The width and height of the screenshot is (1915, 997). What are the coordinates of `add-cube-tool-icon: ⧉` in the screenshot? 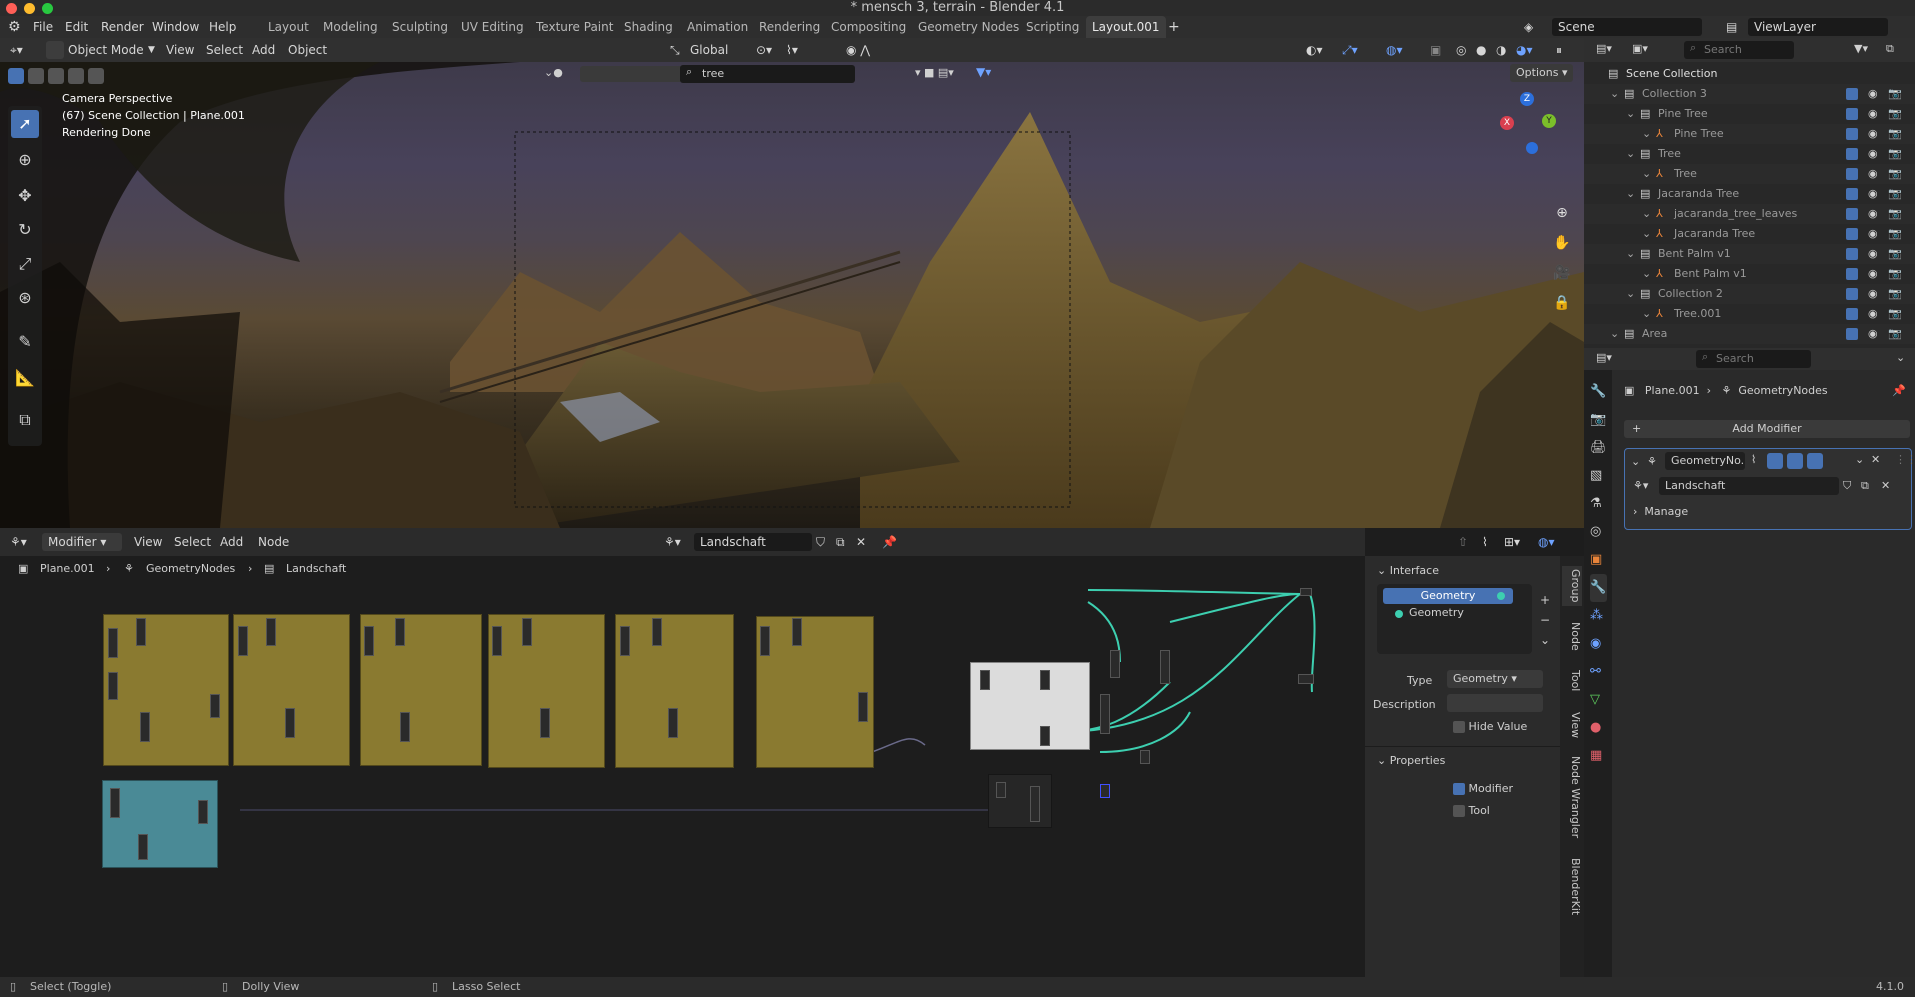 It's located at (25, 420).